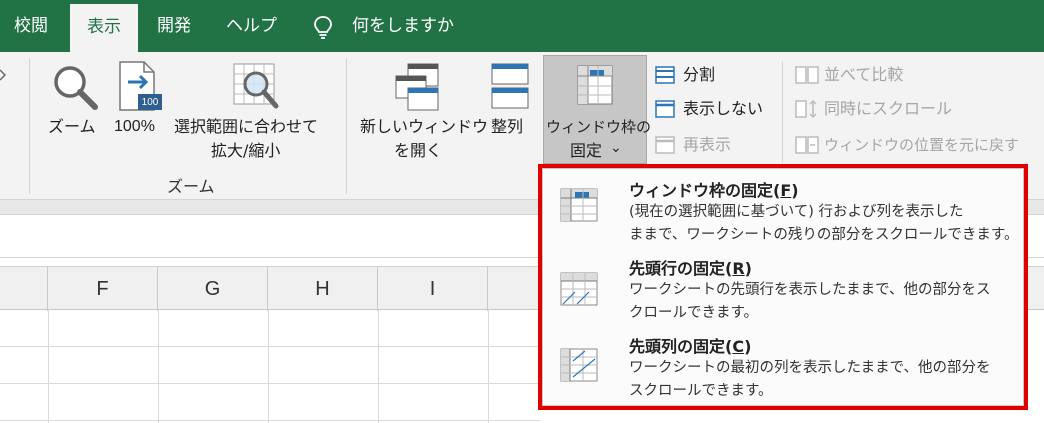  I want to click on arrange-all-button: 整列, so click(507, 127).